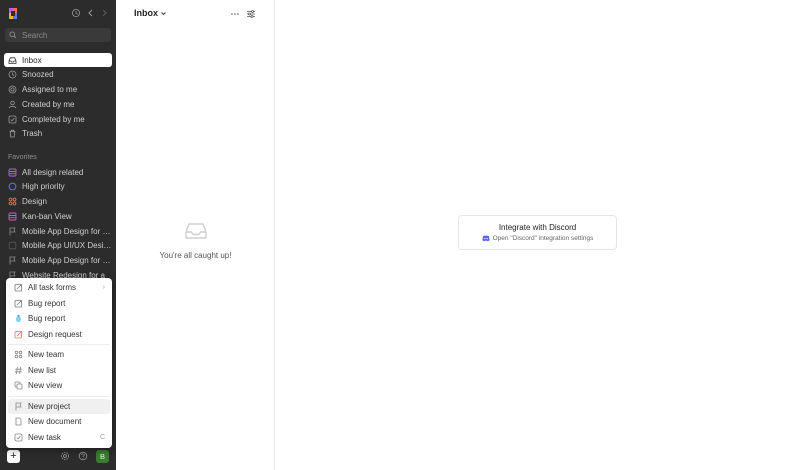 This screenshot has height=470, width=800. Describe the element at coordinates (18, 437) in the screenshot. I see `task-icon` at that location.